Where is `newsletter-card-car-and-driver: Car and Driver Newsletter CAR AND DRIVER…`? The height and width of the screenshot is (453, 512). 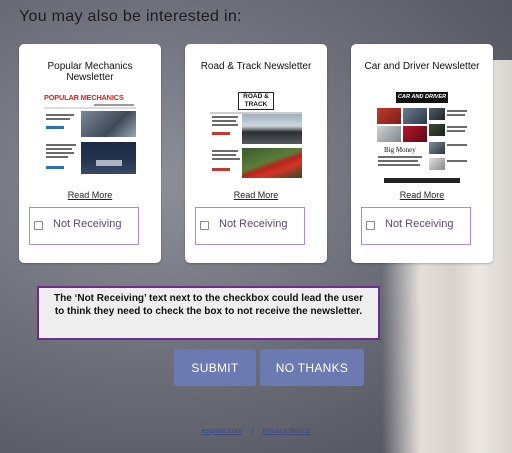 newsletter-card-car-and-driver: Car and Driver Newsletter CAR AND DRIVER… is located at coordinates (422, 153).